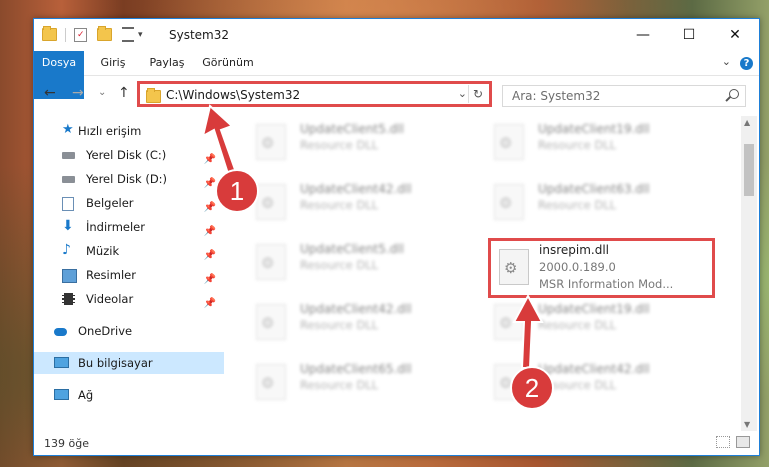 Image resolution: width=769 pixels, height=467 pixels. Describe the element at coordinates (68, 155) in the screenshot. I see `drive-icon` at that location.